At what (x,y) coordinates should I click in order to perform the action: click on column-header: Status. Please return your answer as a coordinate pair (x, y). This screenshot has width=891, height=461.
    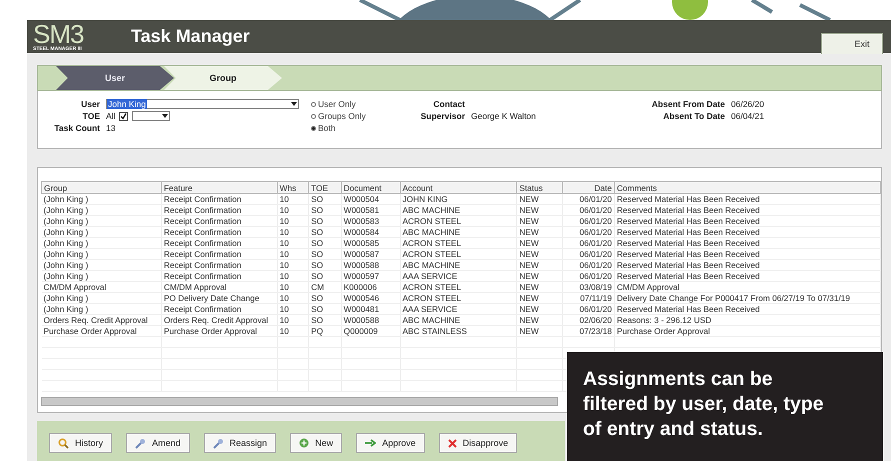
    Looking at the image, I should click on (539, 188).